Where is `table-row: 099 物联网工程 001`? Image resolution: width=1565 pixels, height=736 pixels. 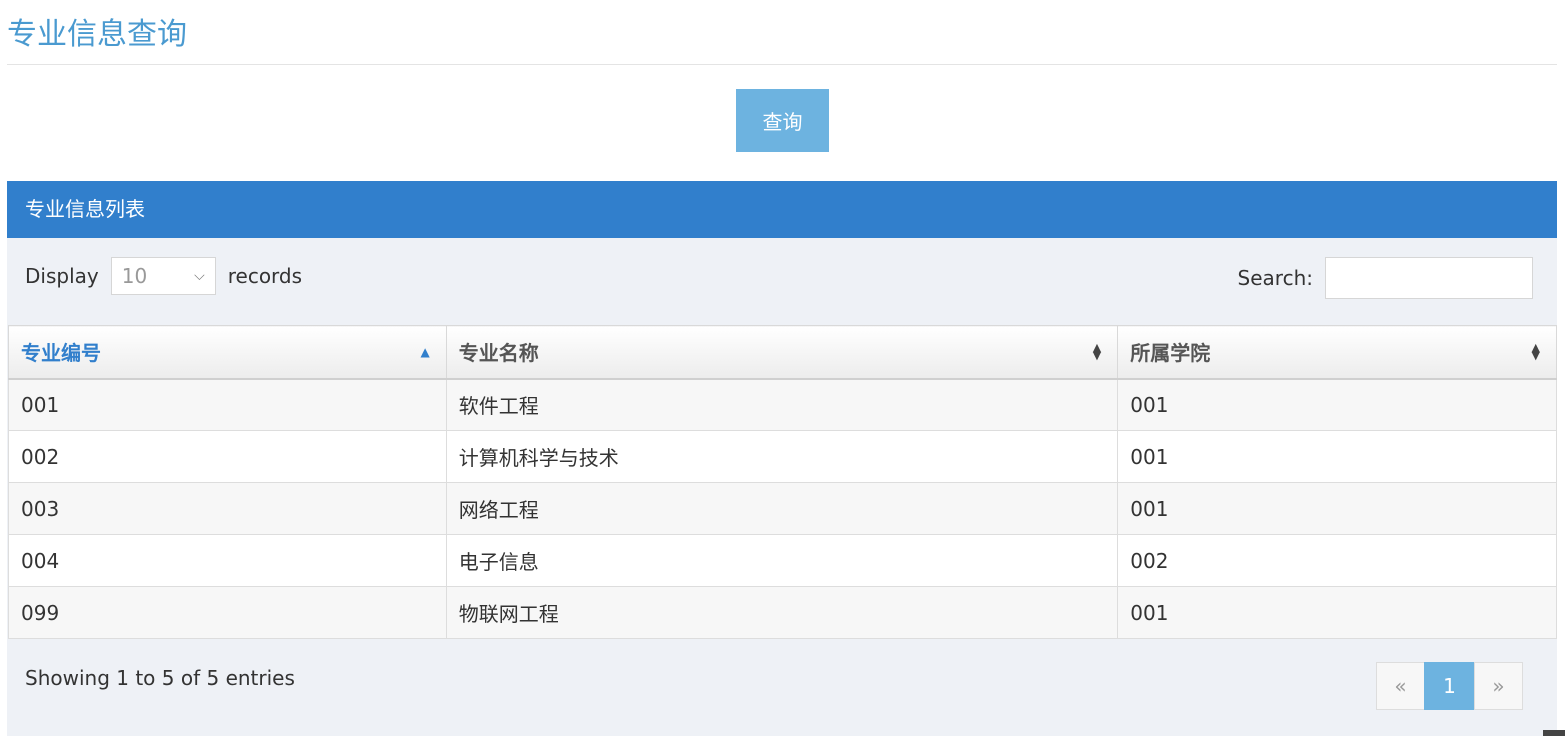
table-row: 099 物联网工程 001 is located at coordinates (782, 612).